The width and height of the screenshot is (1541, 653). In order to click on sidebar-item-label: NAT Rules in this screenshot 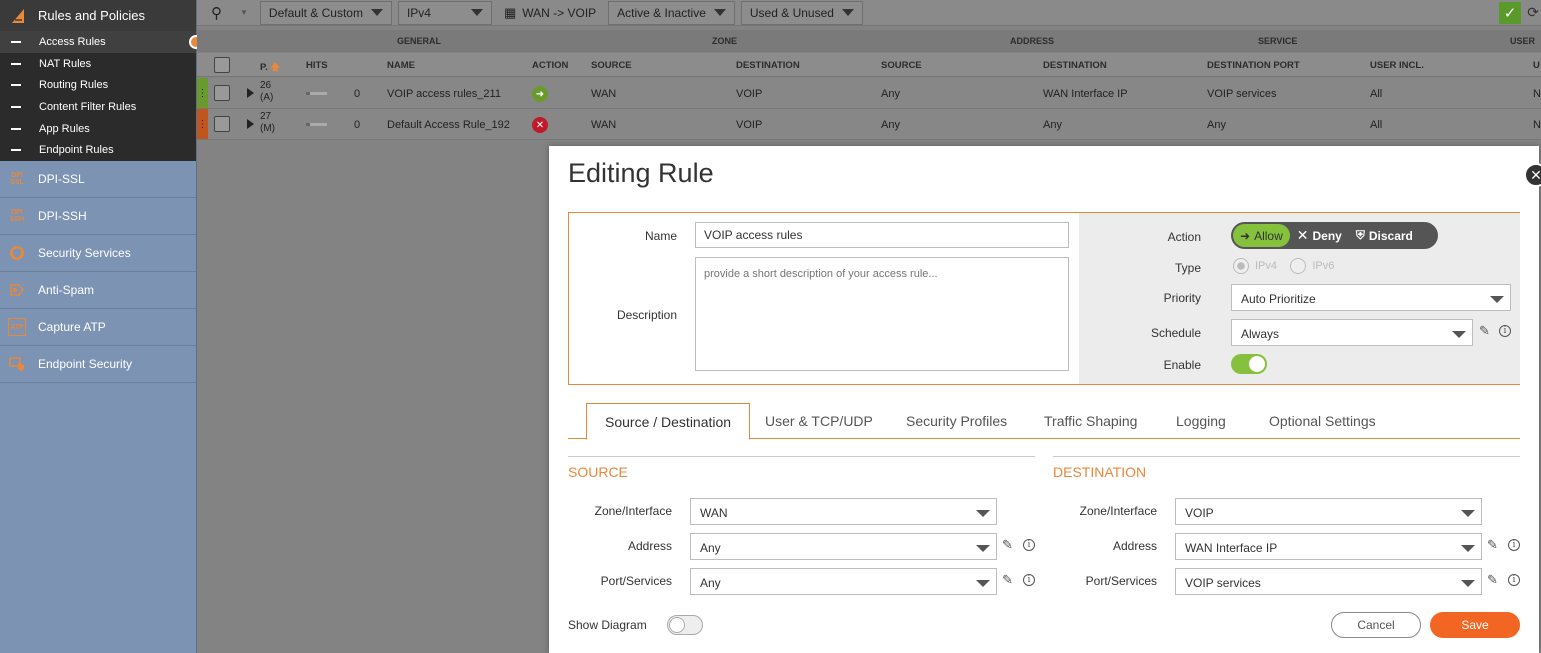, I will do `click(65, 63)`.